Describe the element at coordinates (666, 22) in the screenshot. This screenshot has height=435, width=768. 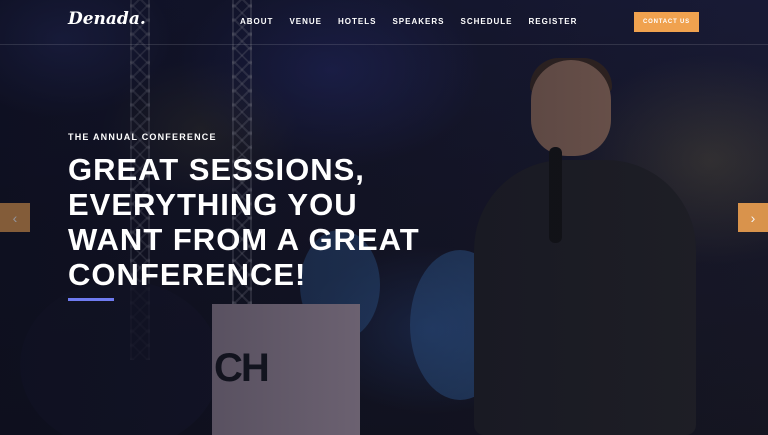
I see `contact-us-button: CONTACT US` at that location.